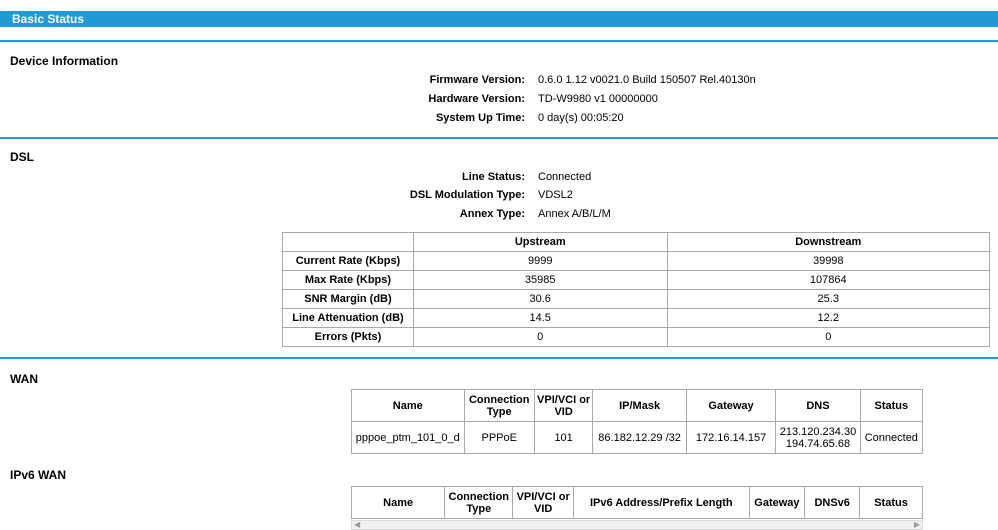 This screenshot has height=530, width=998. What do you see at coordinates (477, 80) in the screenshot?
I see `firmware-version-label: Firmware Version:` at bounding box center [477, 80].